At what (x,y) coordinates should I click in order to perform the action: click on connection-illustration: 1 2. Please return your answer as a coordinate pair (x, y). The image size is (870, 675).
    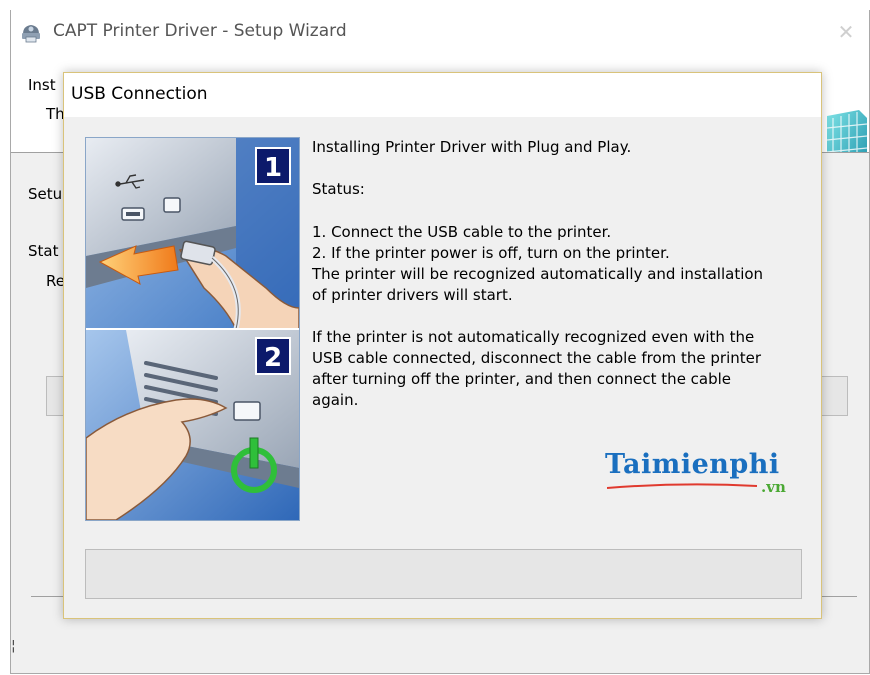
    Looking at the image, I should click on (192, 329).